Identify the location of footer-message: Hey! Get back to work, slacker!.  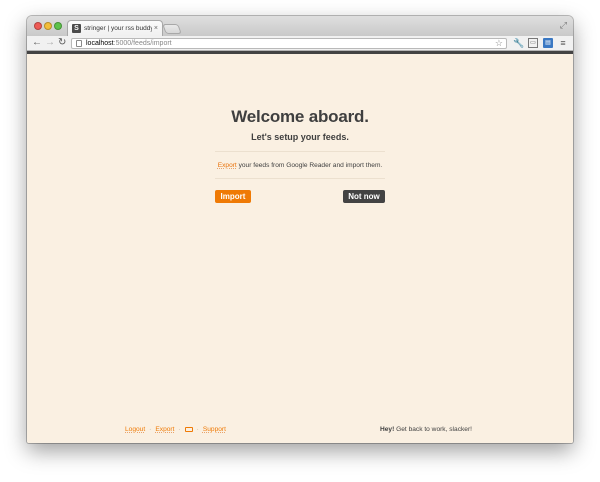
(426, 429).